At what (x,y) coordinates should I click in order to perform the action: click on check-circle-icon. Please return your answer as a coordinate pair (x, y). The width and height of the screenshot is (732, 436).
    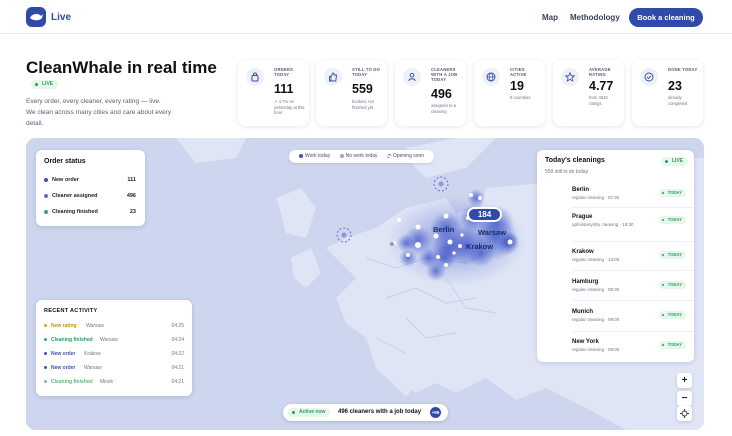
    Looking at the image, I should click on (649, 77).